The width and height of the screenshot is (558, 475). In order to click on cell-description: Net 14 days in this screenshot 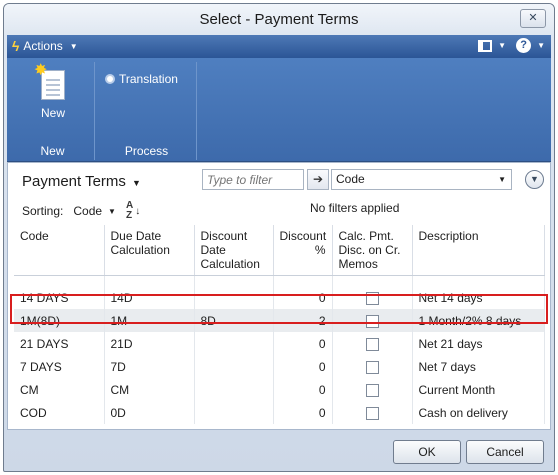, I will do `click(478, 297)`.